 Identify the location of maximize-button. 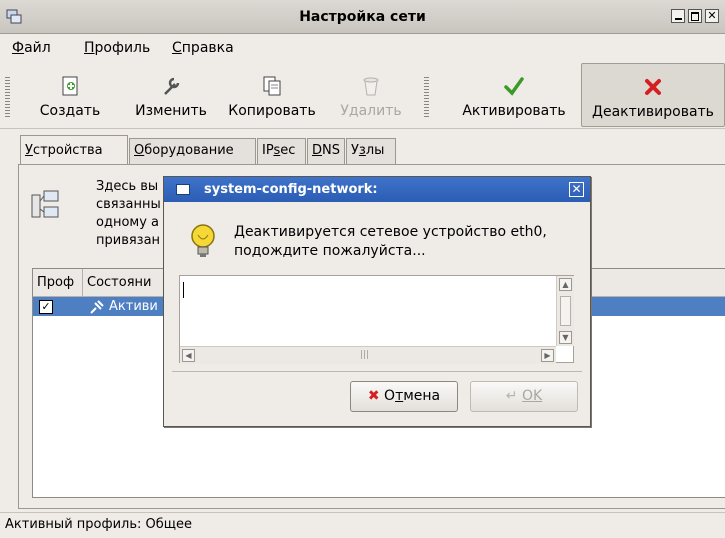
(695, 16).